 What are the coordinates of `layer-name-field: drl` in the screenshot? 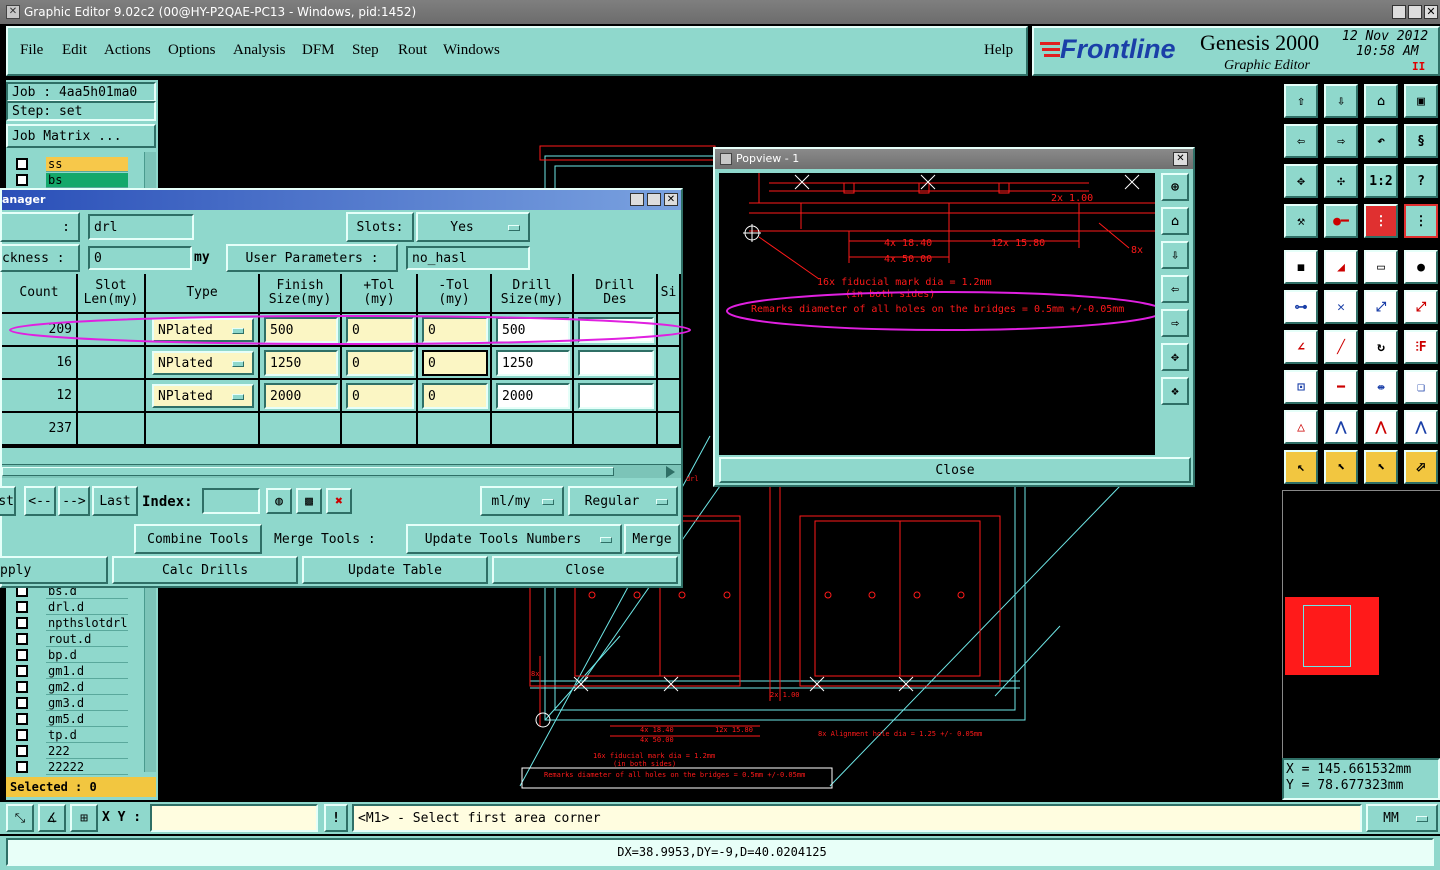 It's located at (141, 227).